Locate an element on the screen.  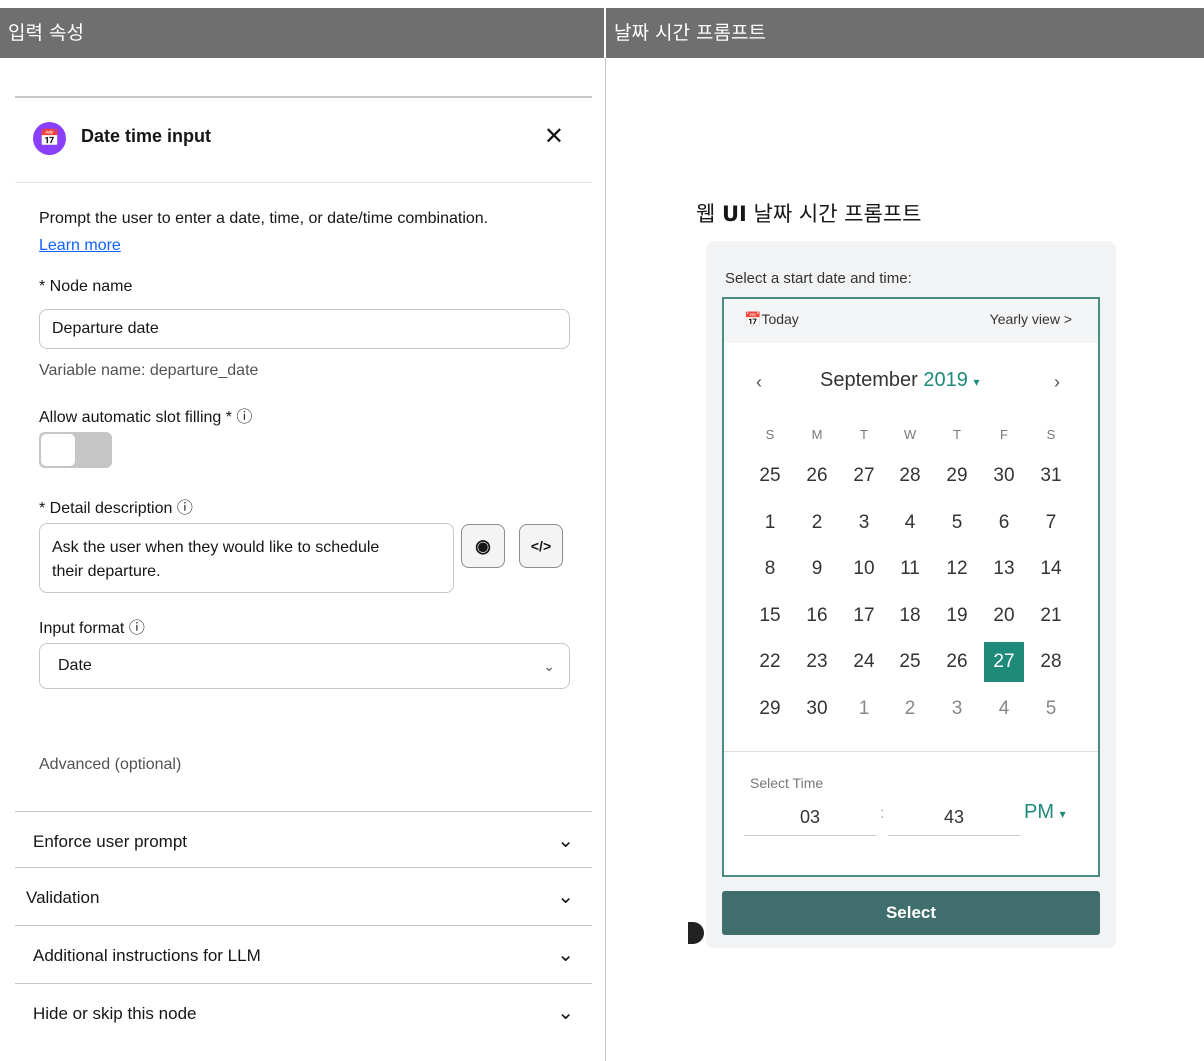
code-icon: </> is located at coordinates (541, 546).